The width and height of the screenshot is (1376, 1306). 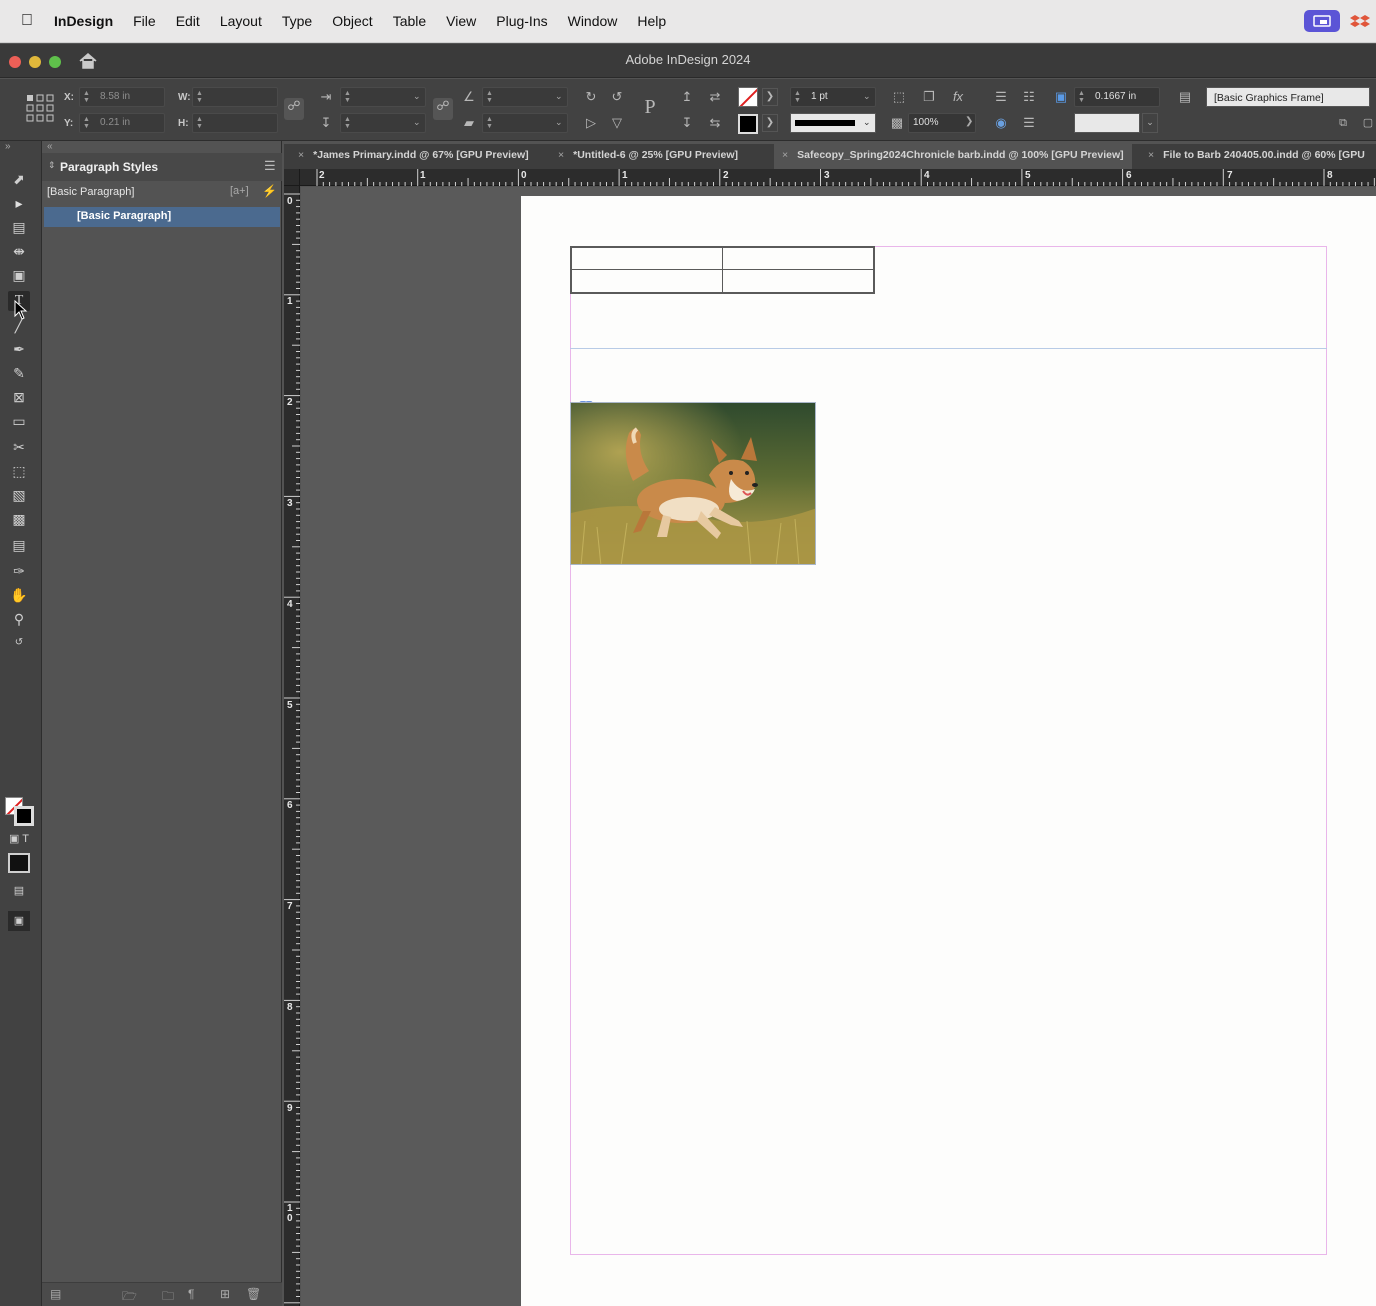 What do you see at coordinates (55, 1294) in the screenshot?
I see `load-styles-icon: ▤` at bounding box center [55, 1294].